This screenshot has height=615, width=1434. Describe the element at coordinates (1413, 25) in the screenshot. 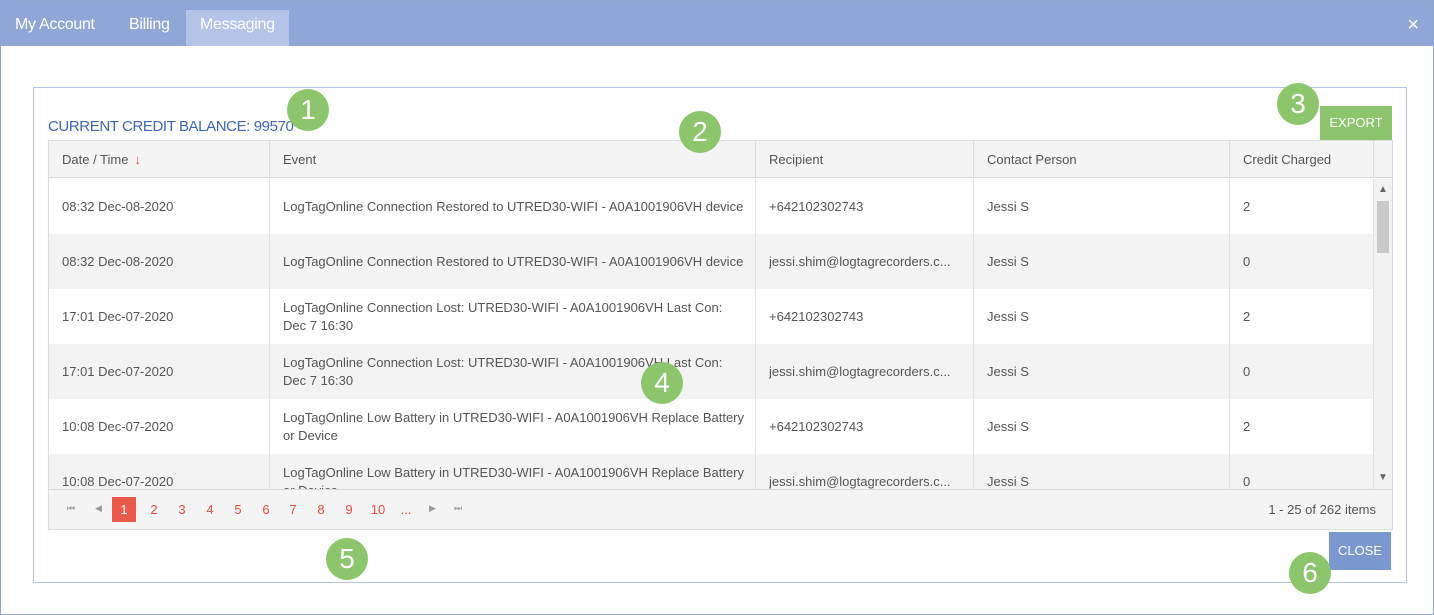

I see `close-icon: ×` at that location.